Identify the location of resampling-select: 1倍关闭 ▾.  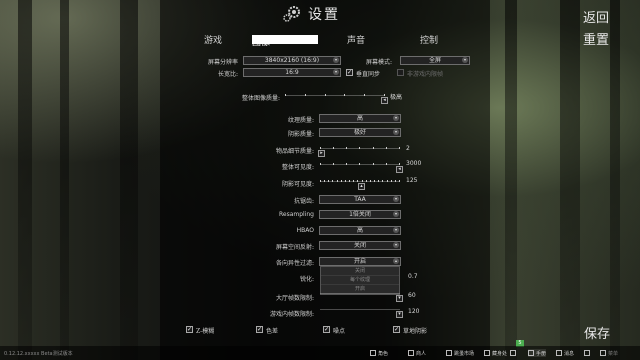
(360, 214).